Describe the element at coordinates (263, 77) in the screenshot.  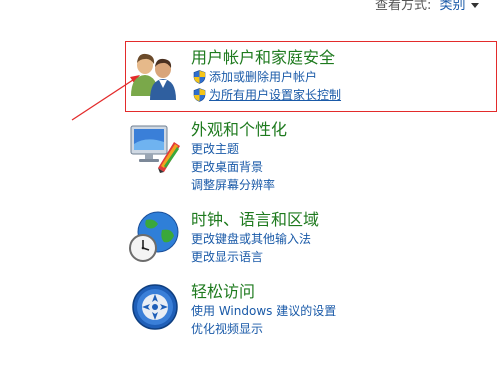
I see `link-text: 添加或删除用户帐户` at that location.